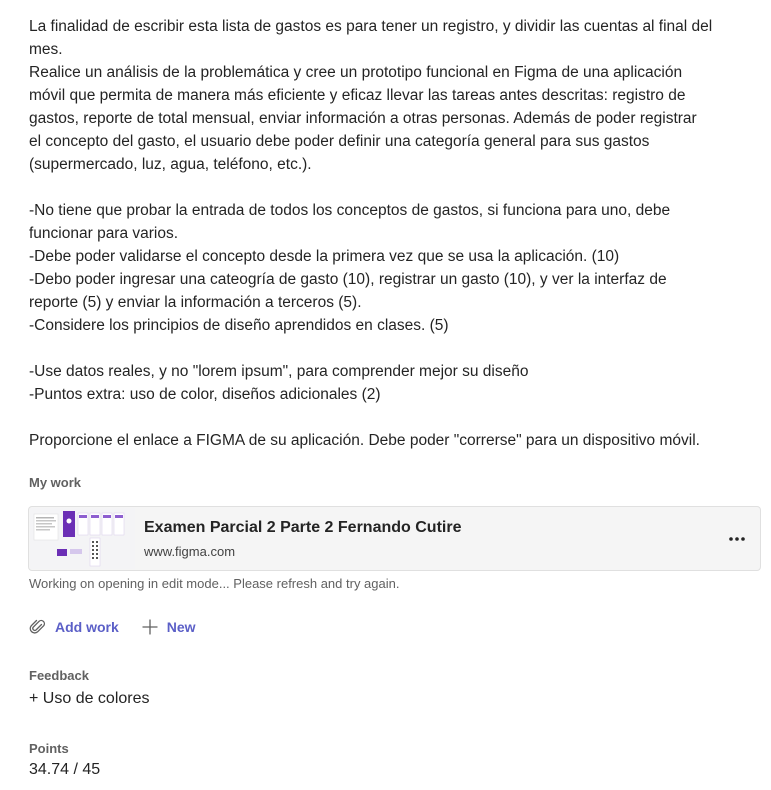 This screenshot has width=771, height=790. What do you see at coordinates (104, 233) in the screenshot?
I see `instruction-line: funcionar para varios.` at bounding box center [104, 233].